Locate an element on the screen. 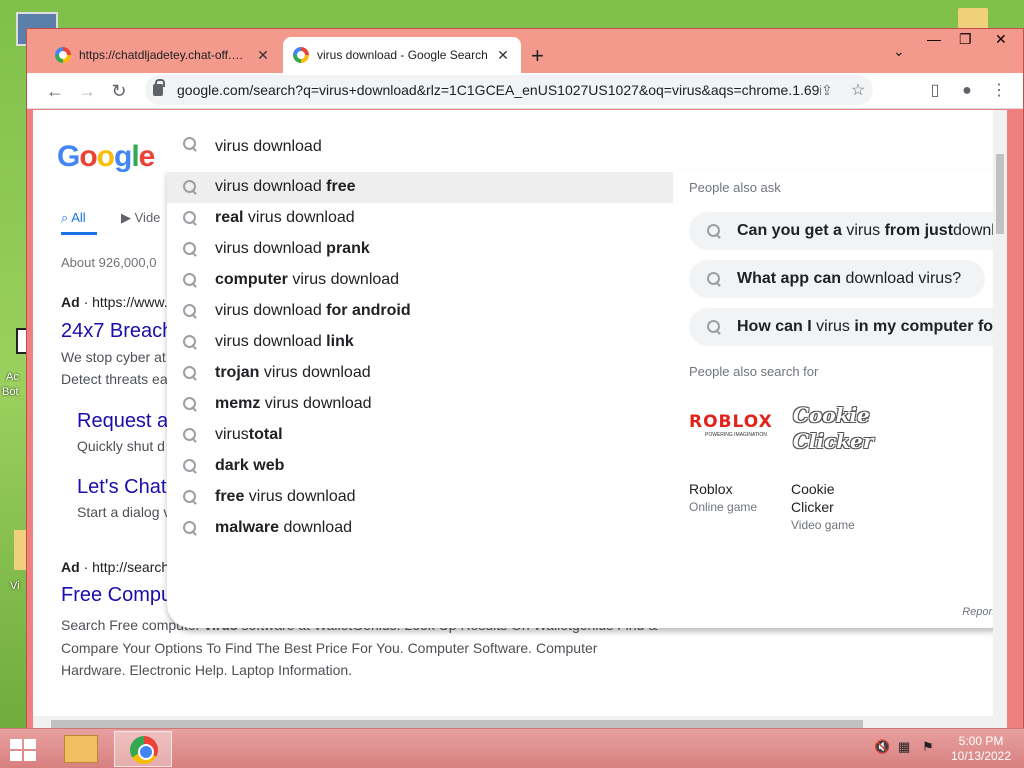  ad-line: Ad · https://www. is located at coordinates (114, 302).